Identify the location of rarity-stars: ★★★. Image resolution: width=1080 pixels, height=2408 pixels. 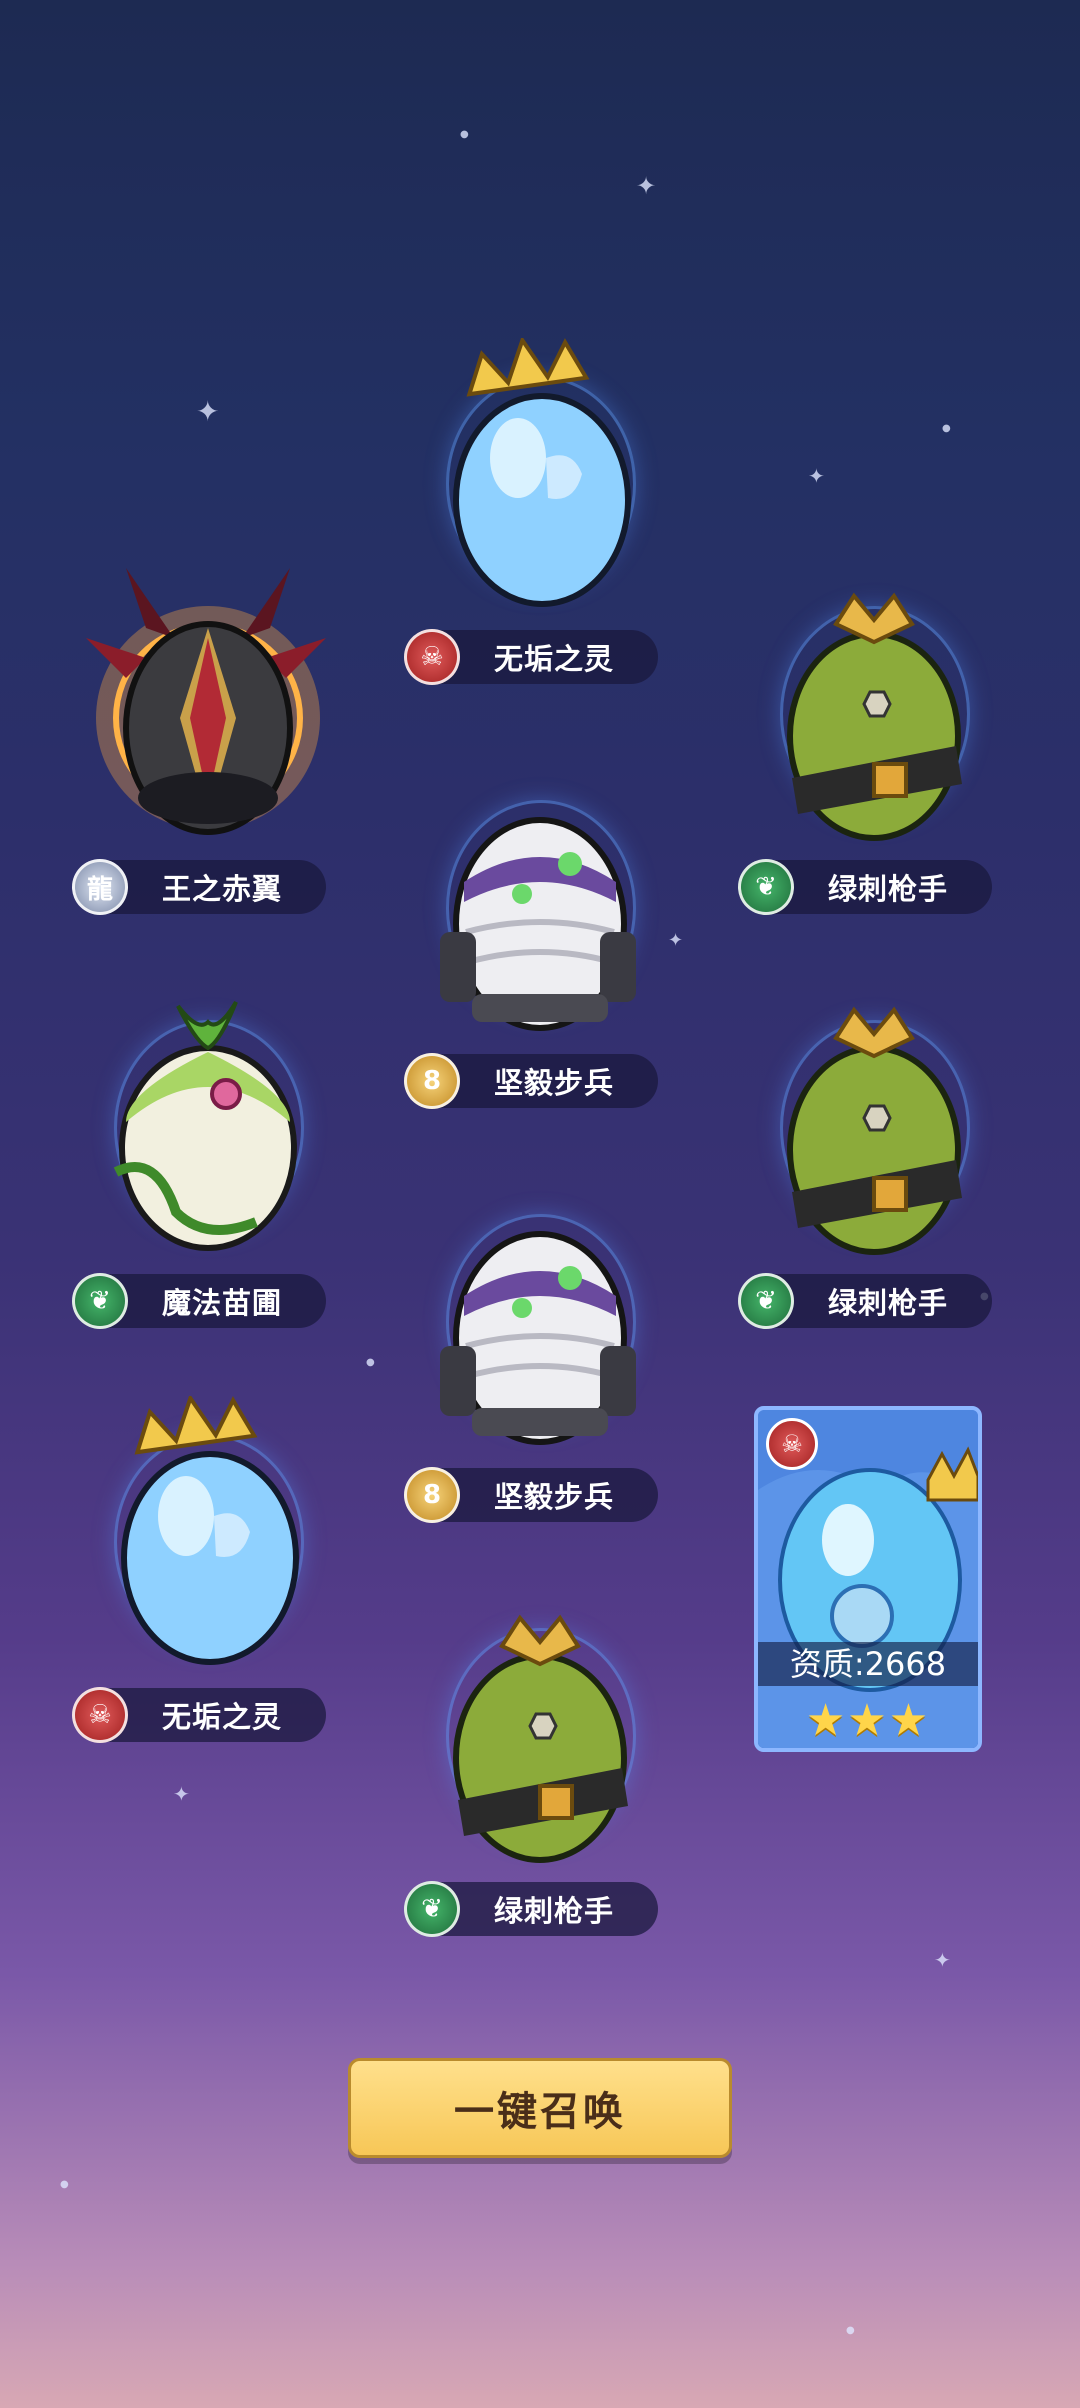
(868, 1720).